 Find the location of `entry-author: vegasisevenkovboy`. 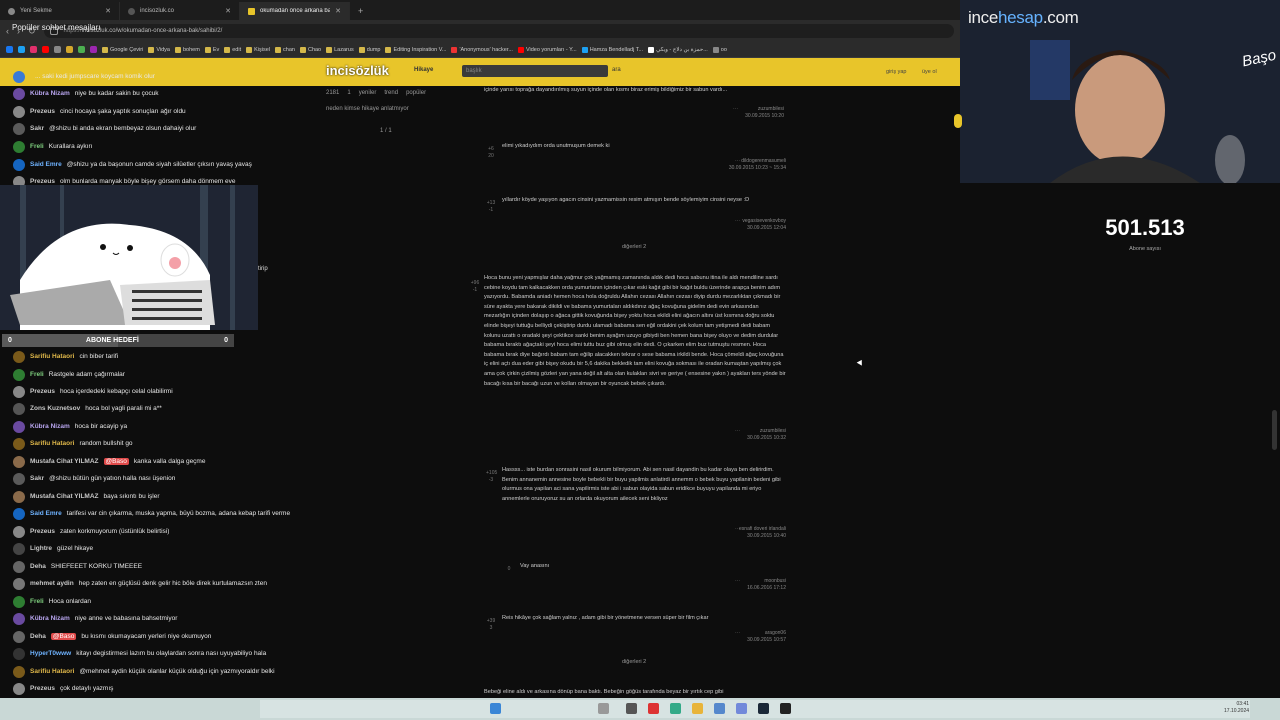

entry-author: vegasisevenkovboy is located at coordinates (764, 221).